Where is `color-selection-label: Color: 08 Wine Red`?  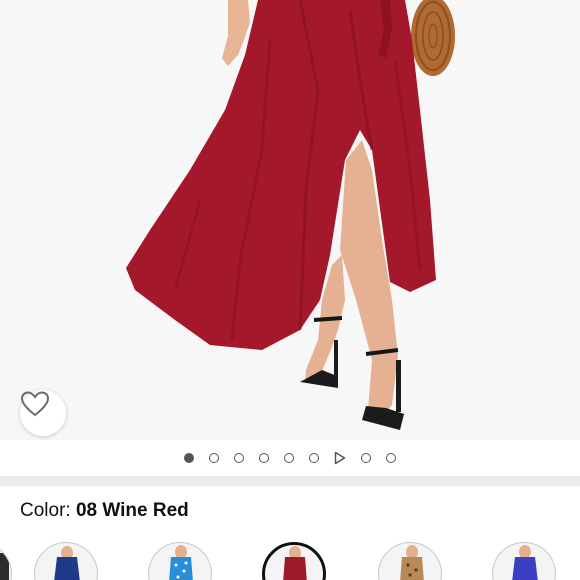
color-selection-label: Color: 08 Wine Red is located at coordinates (104, 511).